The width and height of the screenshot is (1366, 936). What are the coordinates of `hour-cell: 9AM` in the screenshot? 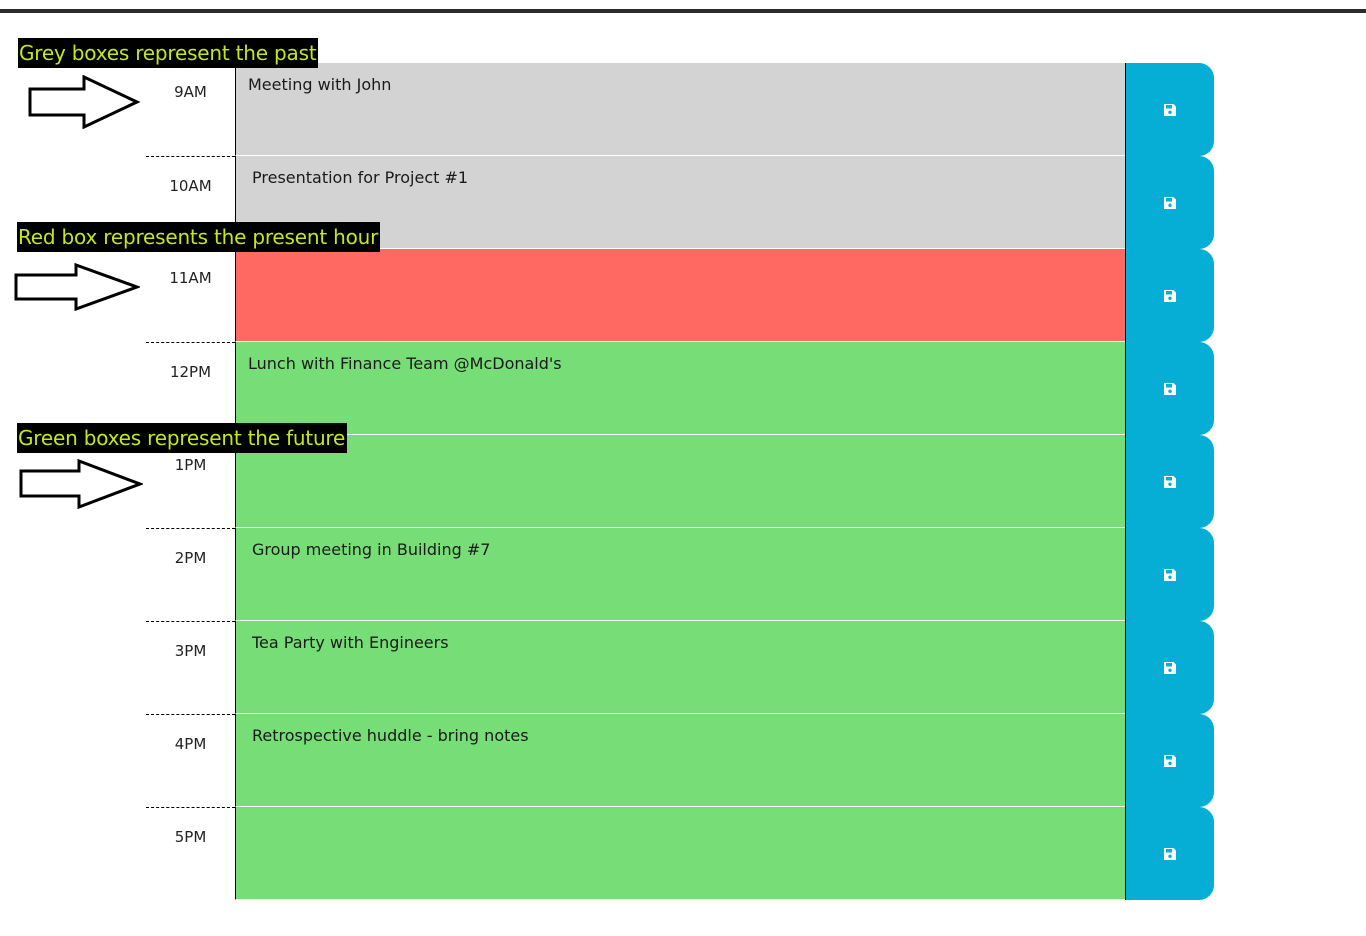 It's located at (190, 109).